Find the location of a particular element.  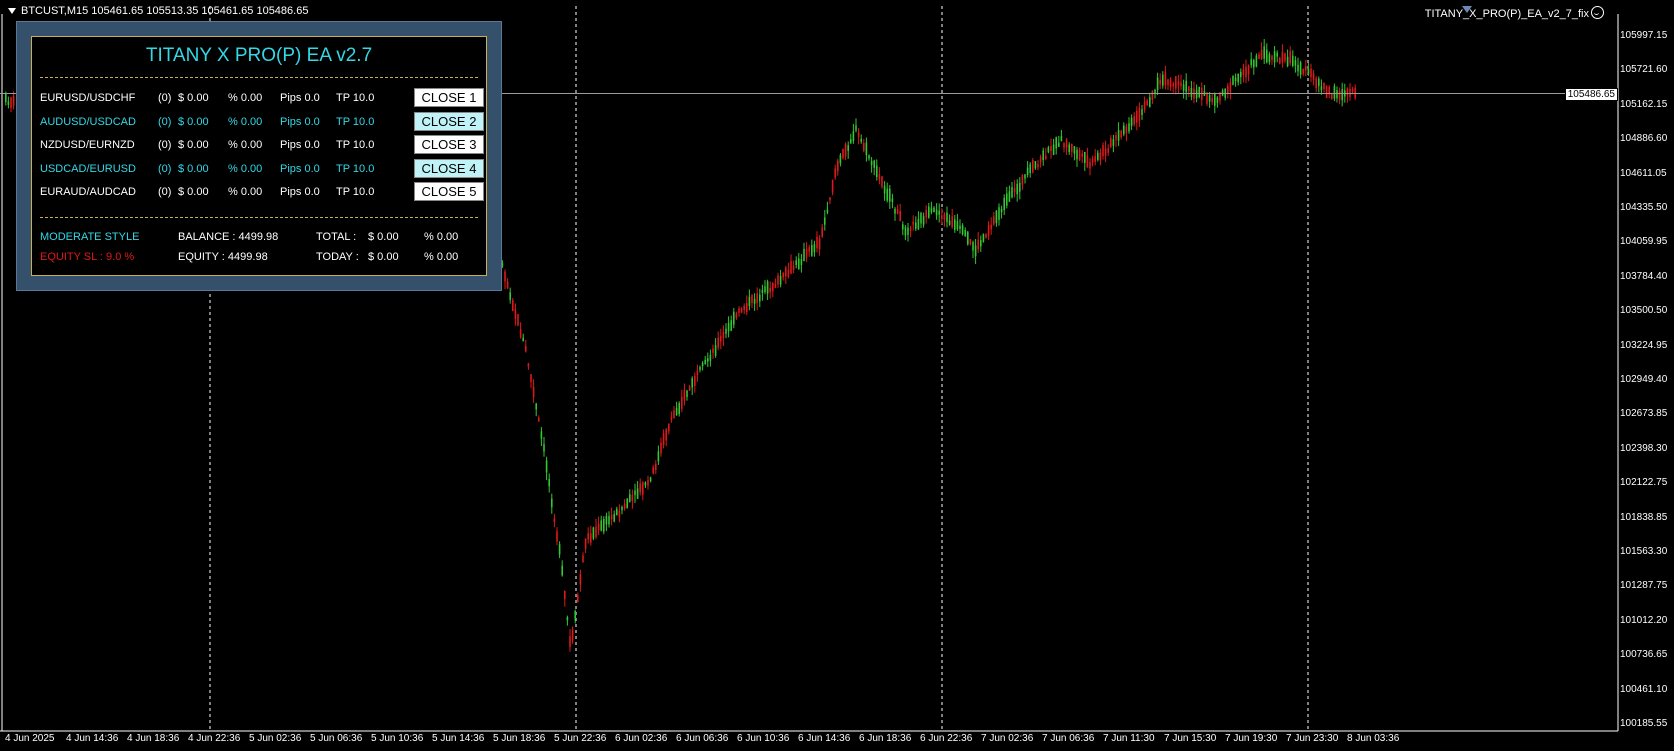

time-label: 4 Jun 14:36 is located at coordinates (92, 738).